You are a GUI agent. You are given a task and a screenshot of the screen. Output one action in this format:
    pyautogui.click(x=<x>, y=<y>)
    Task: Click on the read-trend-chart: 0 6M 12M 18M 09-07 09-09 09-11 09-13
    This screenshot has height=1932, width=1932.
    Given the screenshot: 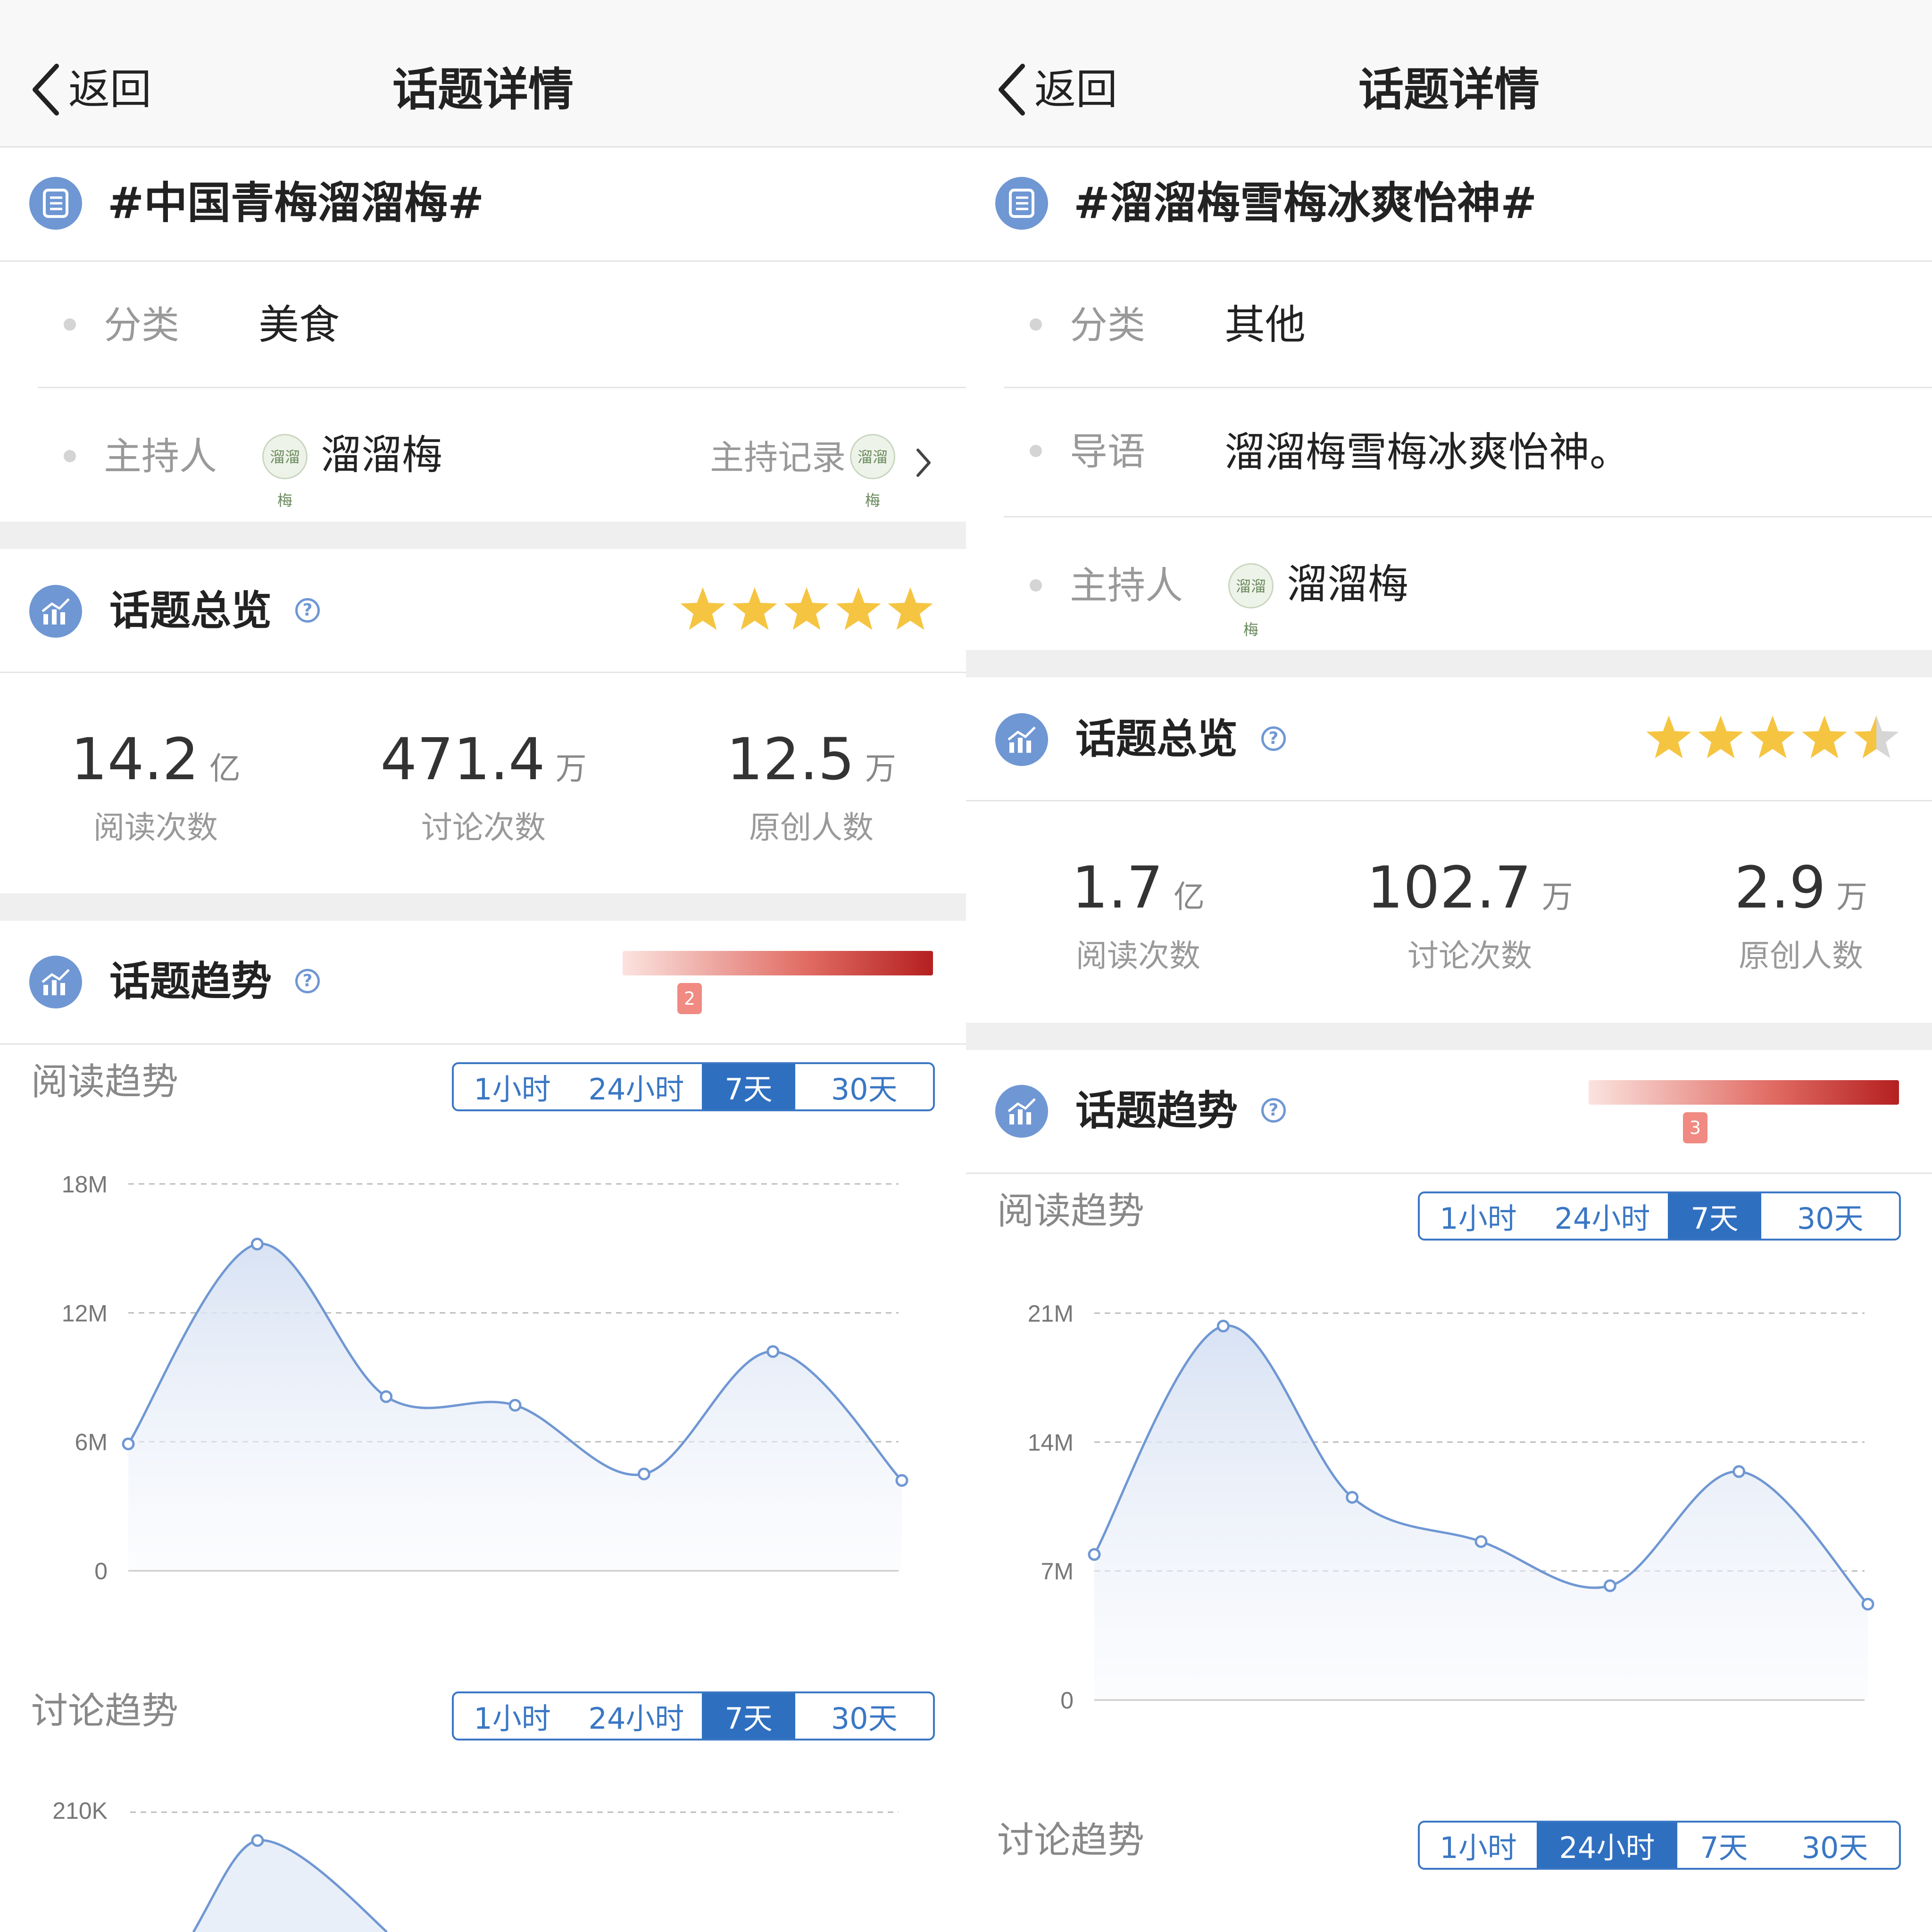 What is the action you would take?
    pyautogui.click(x=497, y=1383)
    